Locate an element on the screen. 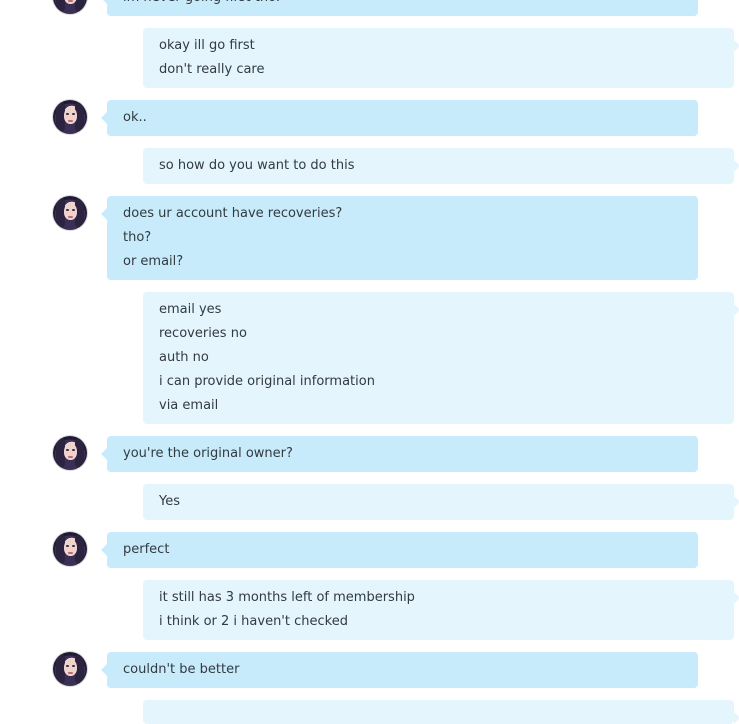 The image size is (739, 724). message-text: it still has 3 months left of membership is located at coordinates (287, 597).